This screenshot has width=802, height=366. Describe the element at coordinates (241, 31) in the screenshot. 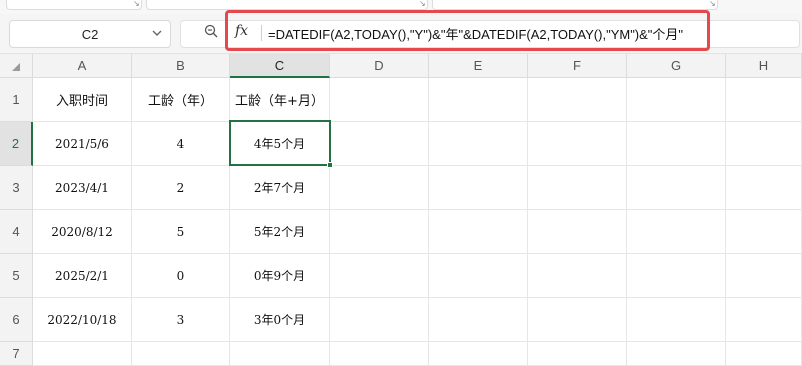

I see `fx-icon: fx` at that location.